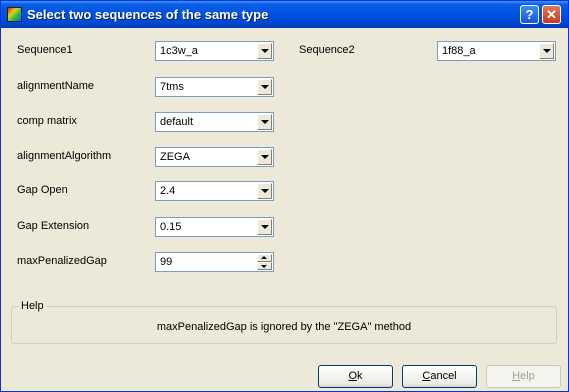 The width and height of the screenshot is (569, 392). I want to click on help-title-button: ?, so click(529, 14).